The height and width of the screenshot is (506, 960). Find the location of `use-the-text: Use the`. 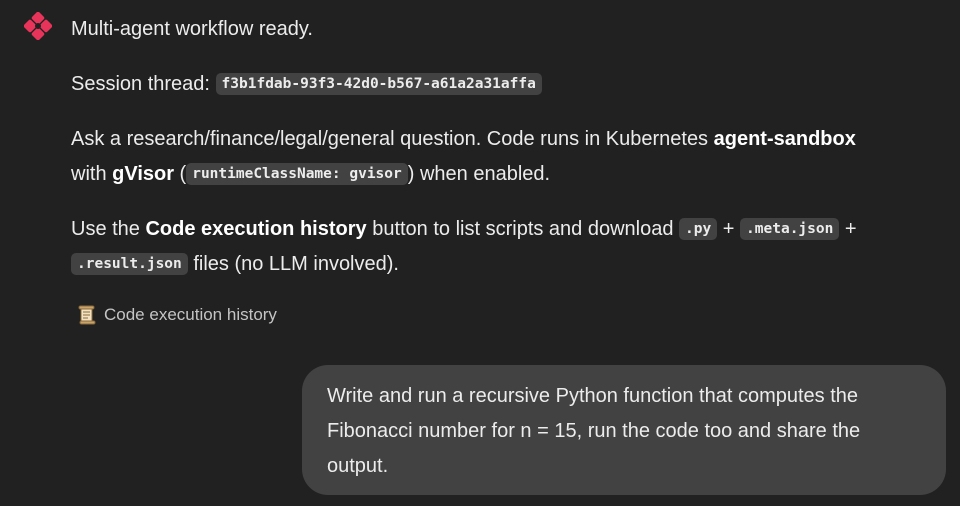

use-the-text: Use the is located at coordinates (108, 229).